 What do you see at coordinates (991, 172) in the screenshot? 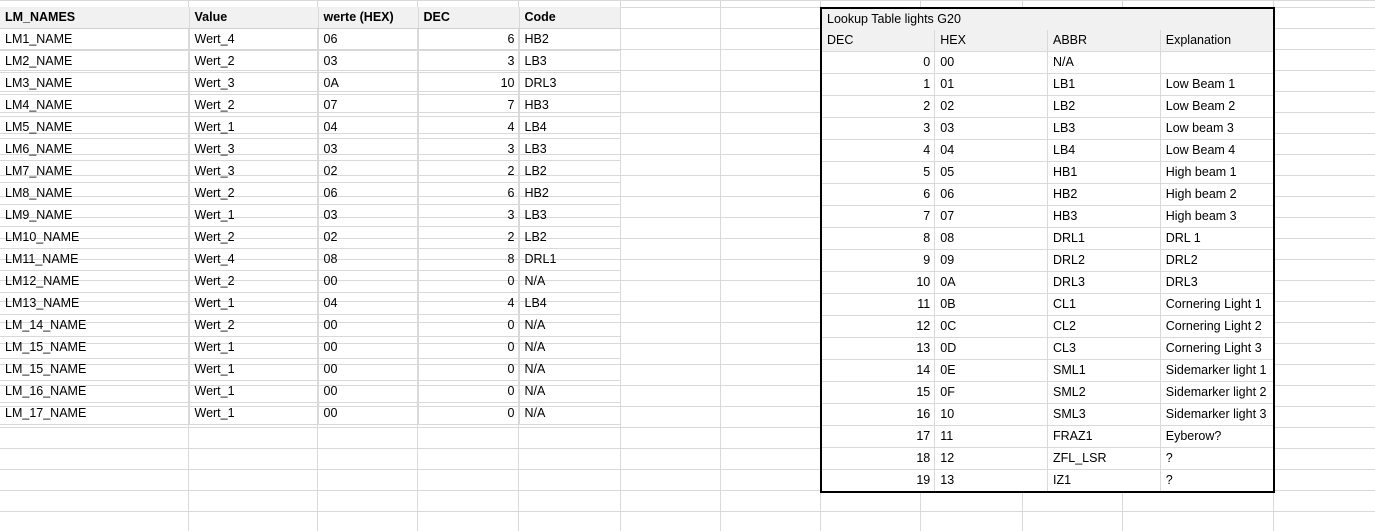
I see `cell-lookup-hex: 05` at bounding box center [991, 172].